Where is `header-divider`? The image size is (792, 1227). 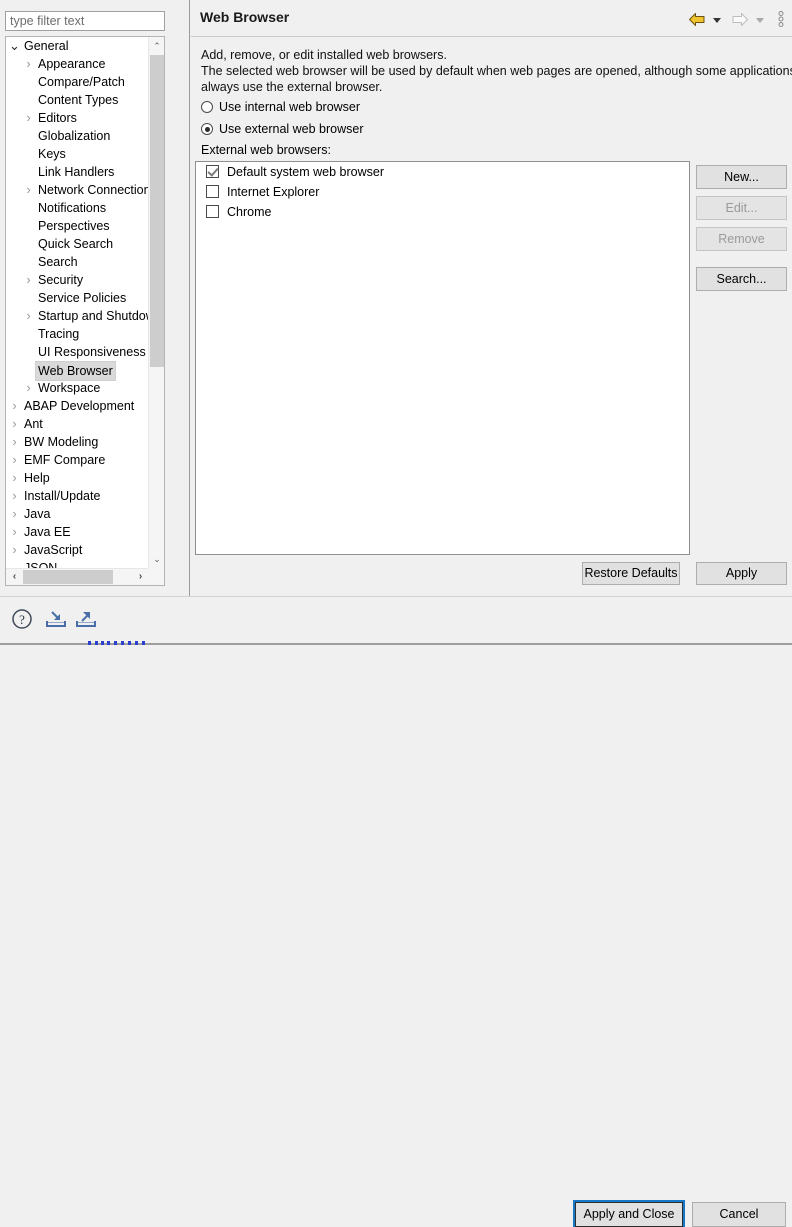
header-divider is located at coordinates (491, 36).